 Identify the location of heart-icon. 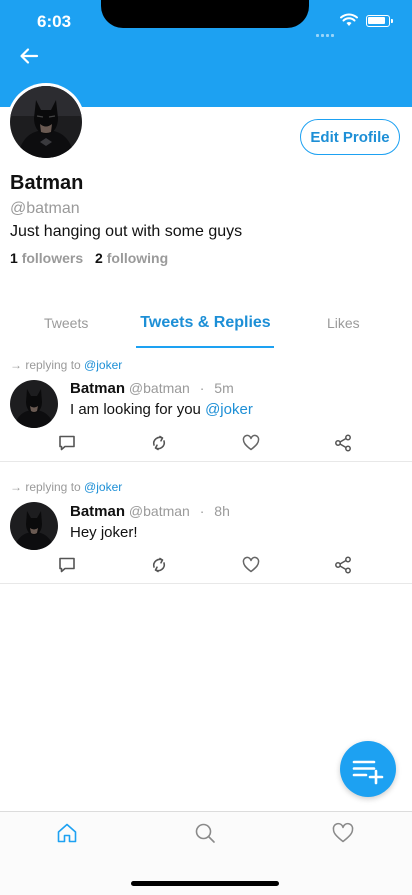
(343, 833).